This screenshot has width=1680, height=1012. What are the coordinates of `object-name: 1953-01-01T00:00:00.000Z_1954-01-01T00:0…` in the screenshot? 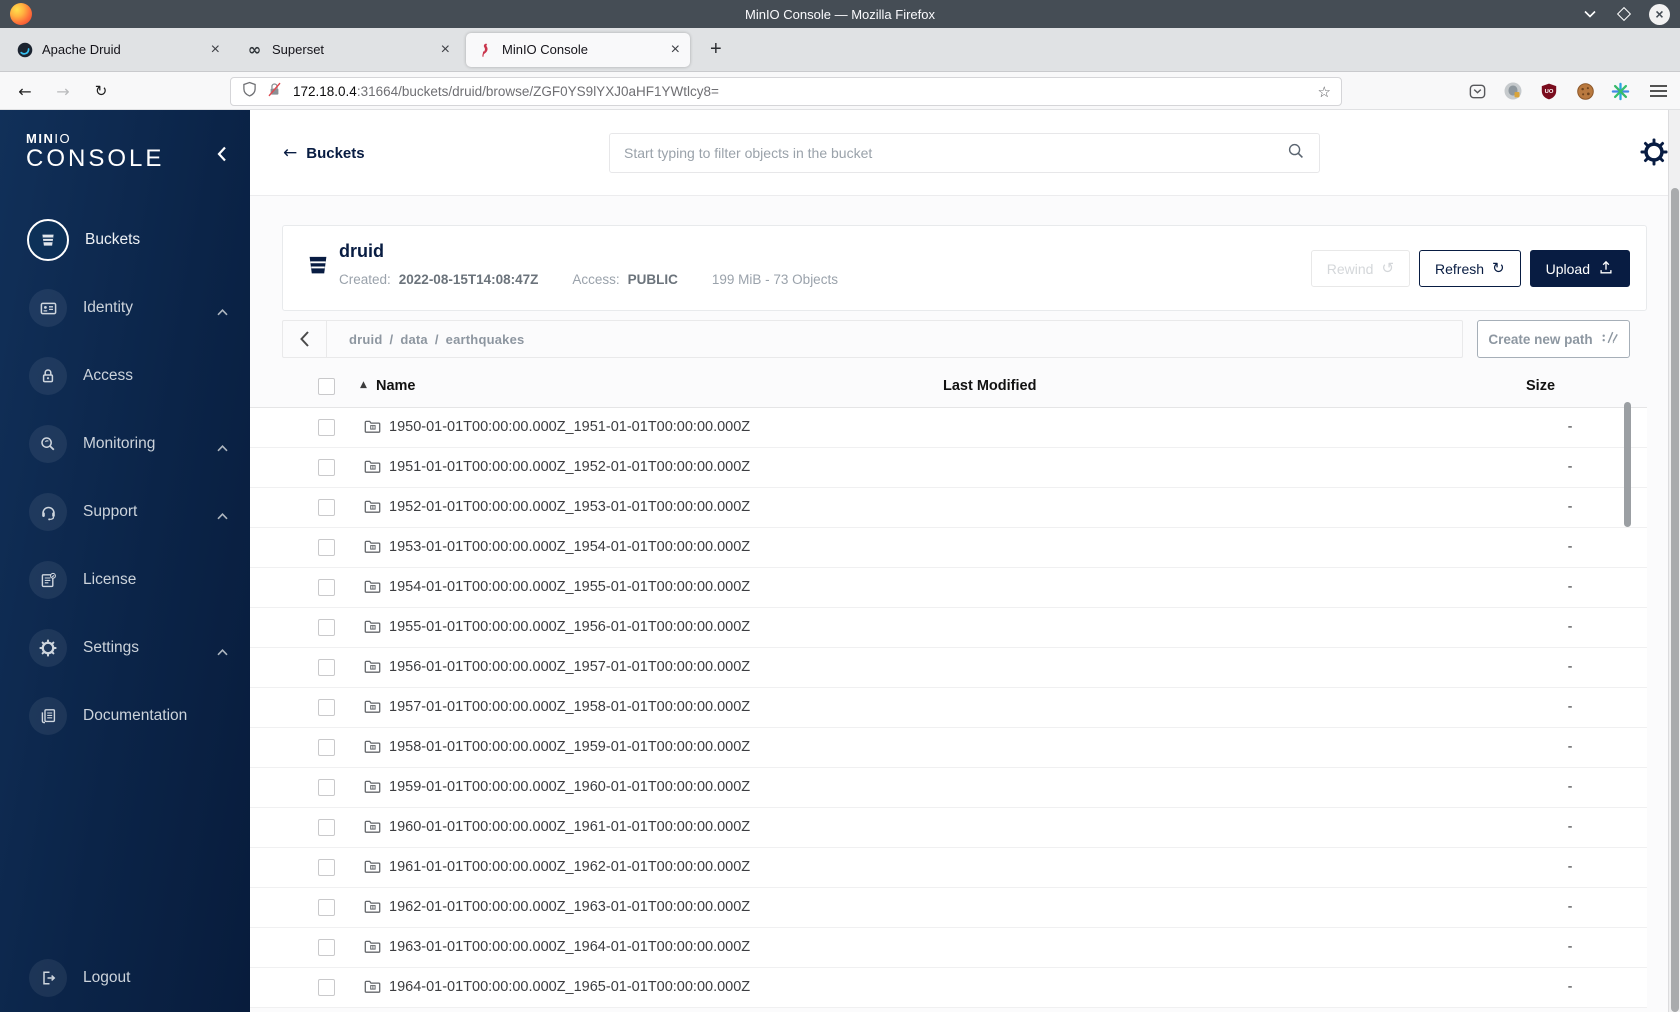 It's located at (569, 547).